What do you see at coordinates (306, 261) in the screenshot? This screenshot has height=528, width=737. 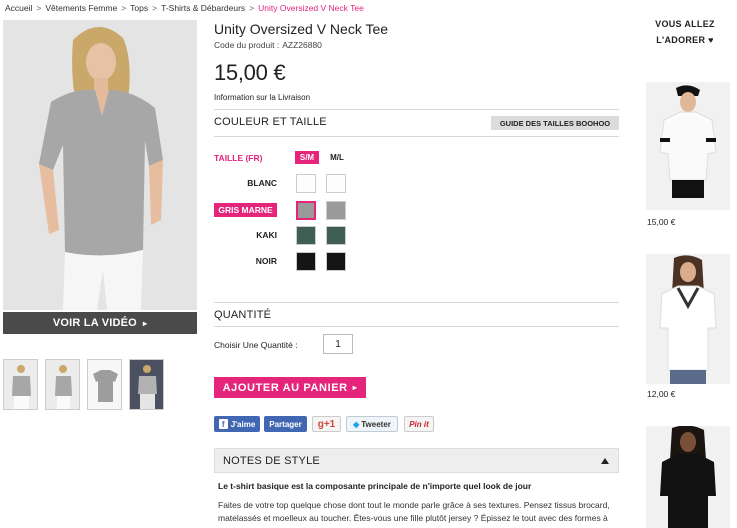 I see `swatch-noir-sm` at bounding box center [306, 261].